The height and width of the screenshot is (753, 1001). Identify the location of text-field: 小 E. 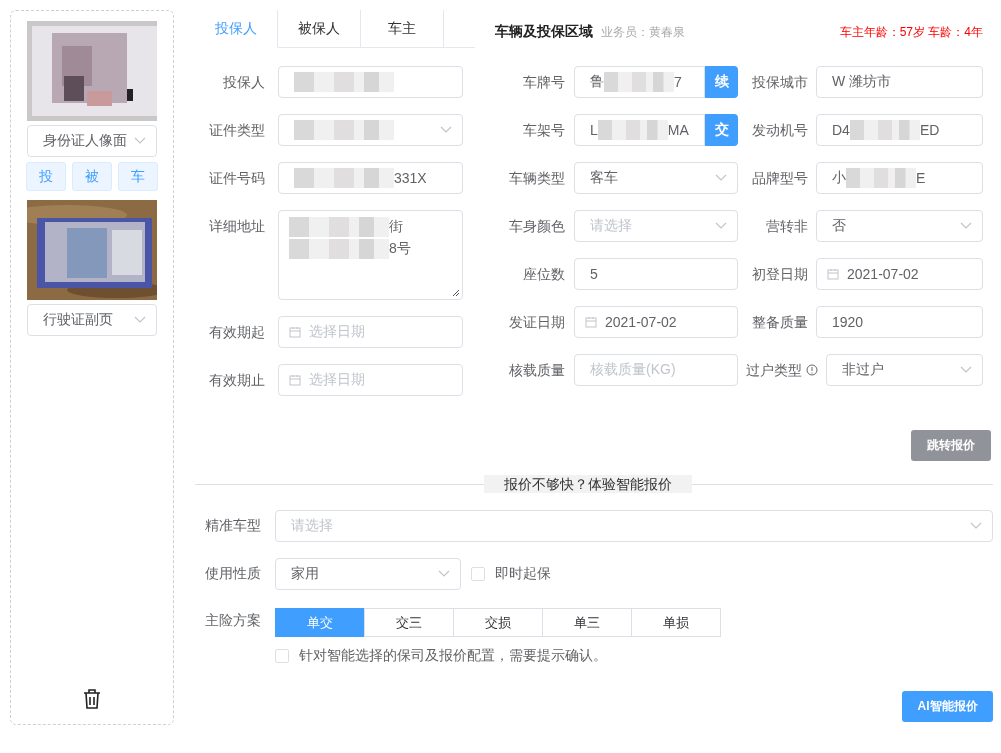
(899, 178).